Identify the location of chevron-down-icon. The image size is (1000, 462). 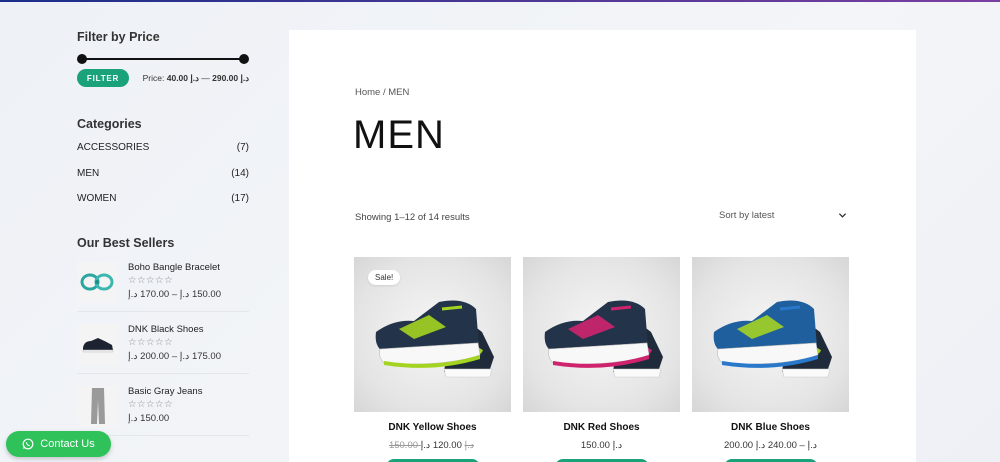
(842, 215).